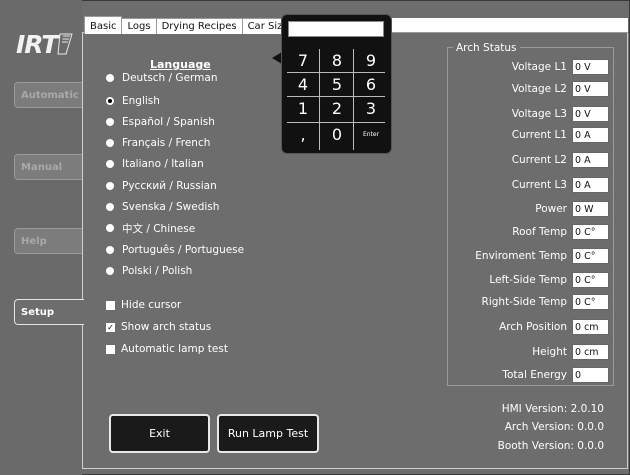 This screenshot has height=475, width=630. What do you see at coordinates (486, 48) in the screenshot?
I see `arch-status-title: Arch Status` at bounding box center [486, 48].